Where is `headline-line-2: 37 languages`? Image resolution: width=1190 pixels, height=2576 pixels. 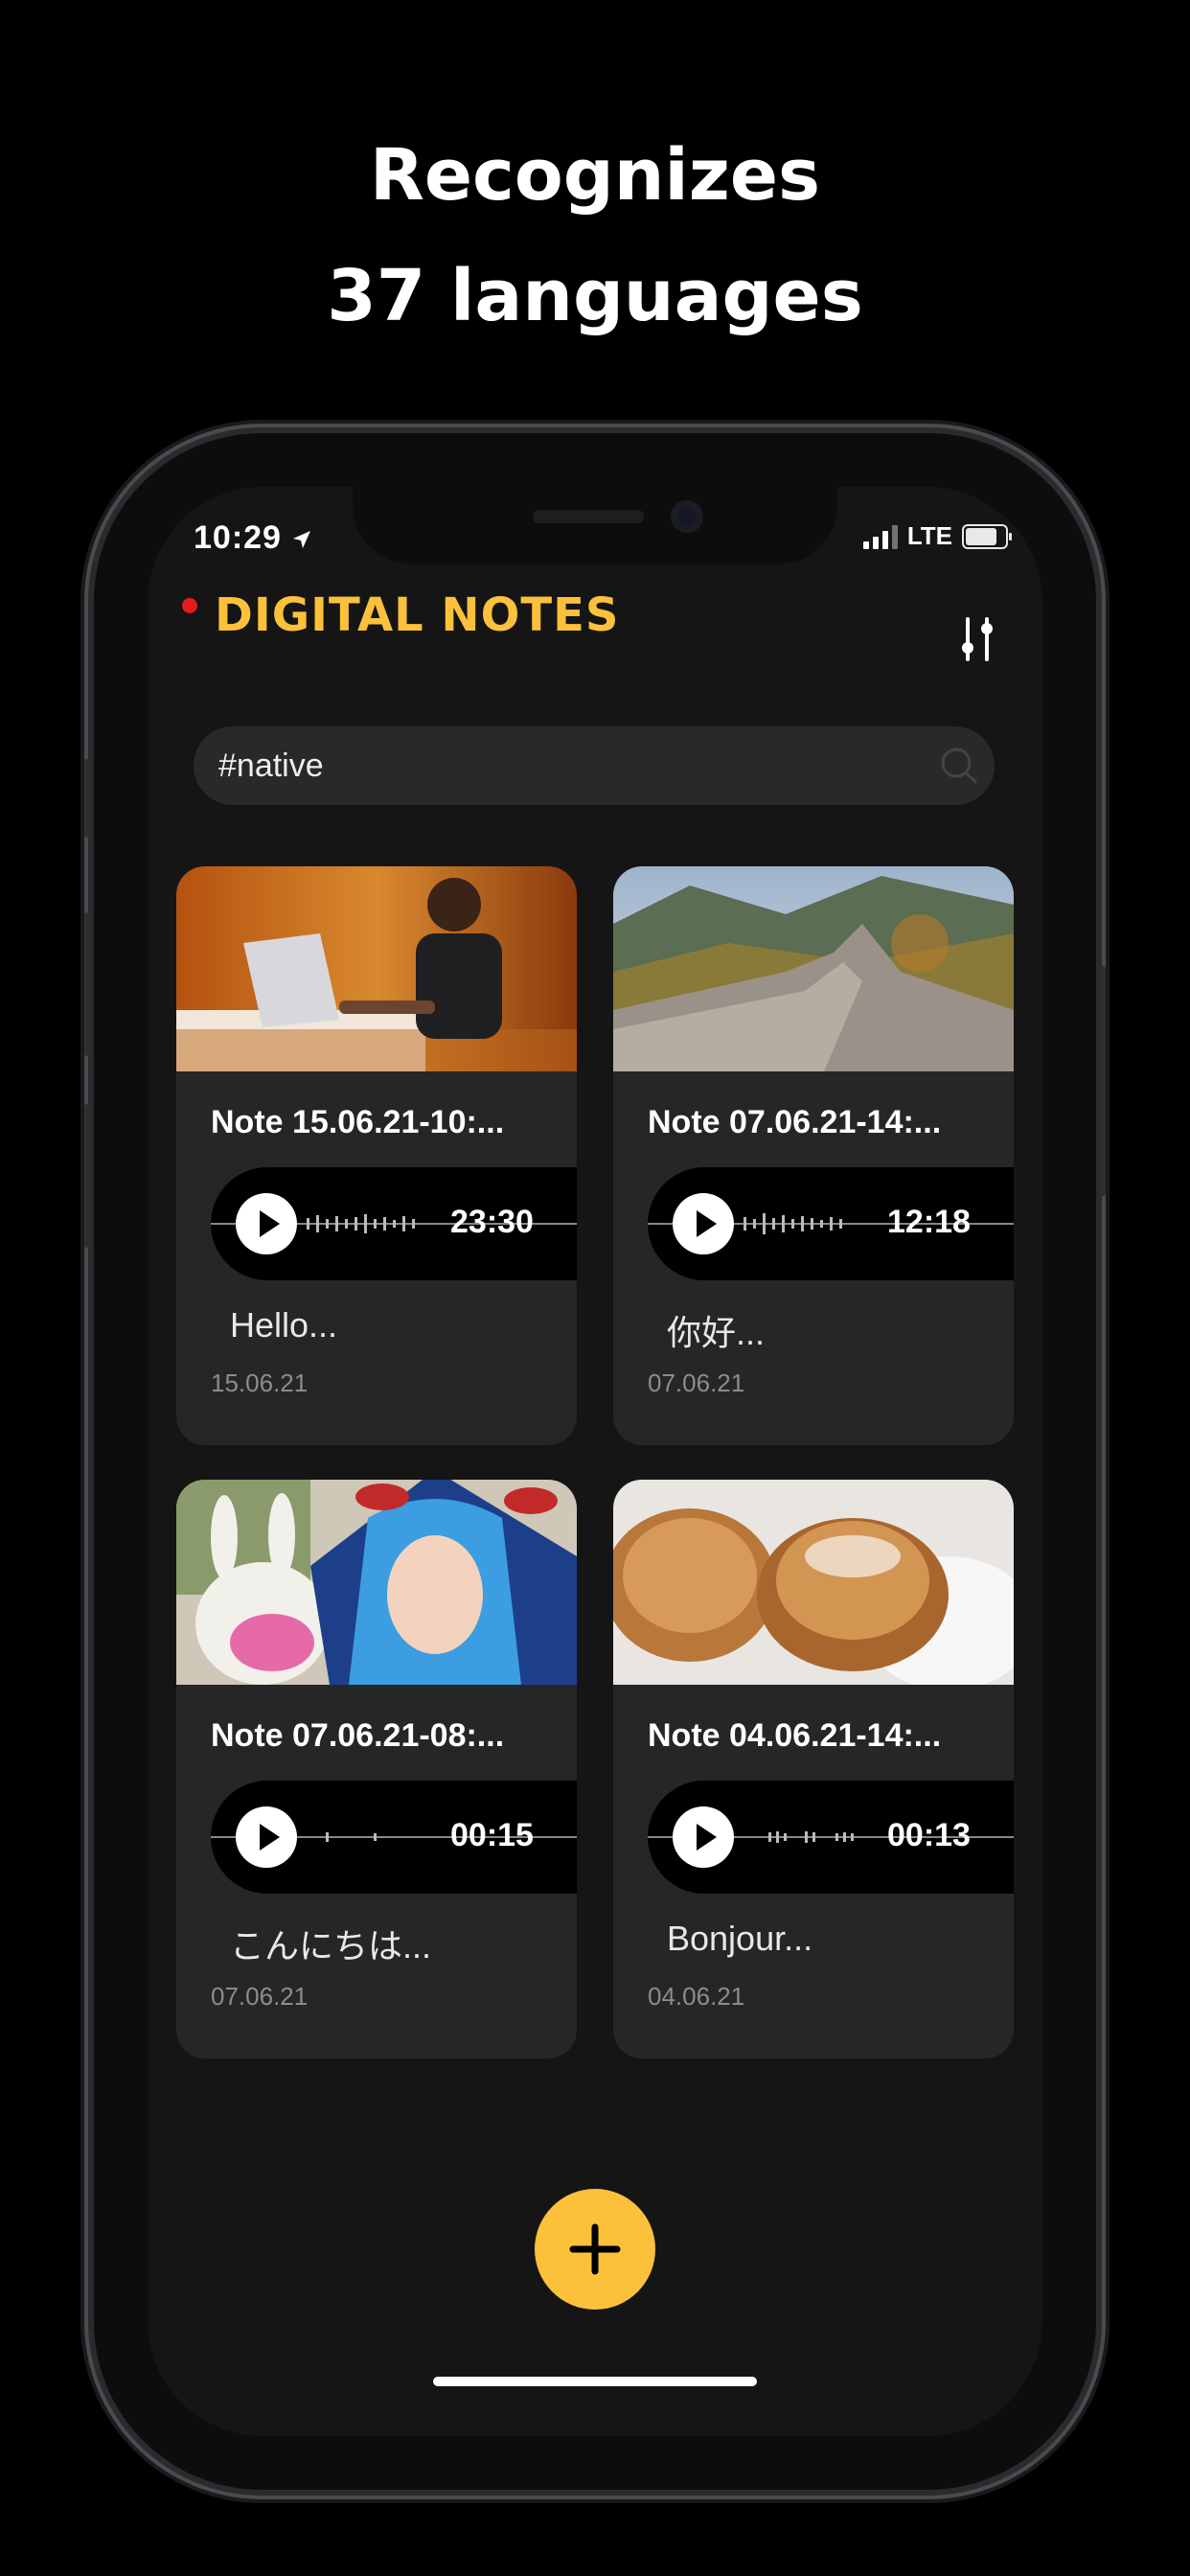 headline-line-2: 37 languages is located at coordinates (595, 296).